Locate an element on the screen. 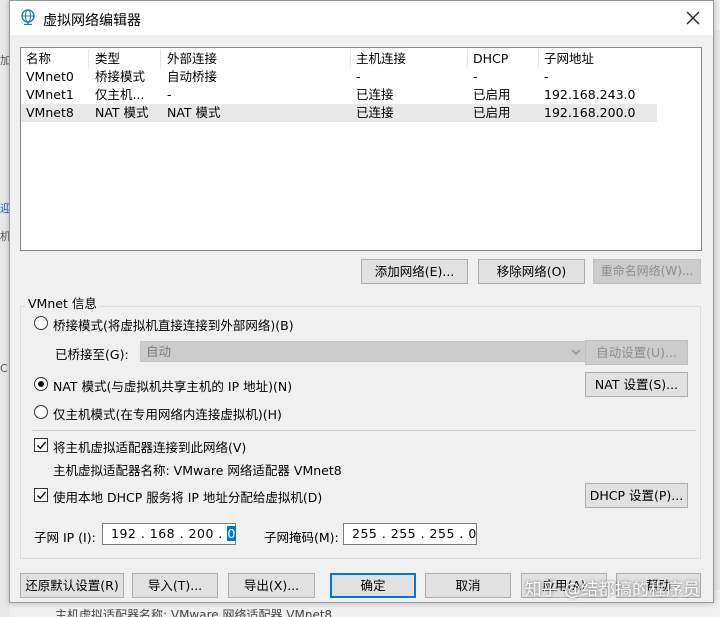 This screenshot has height=617, width=720. cancel-button: 取消 is located at coordinates (468, 585).